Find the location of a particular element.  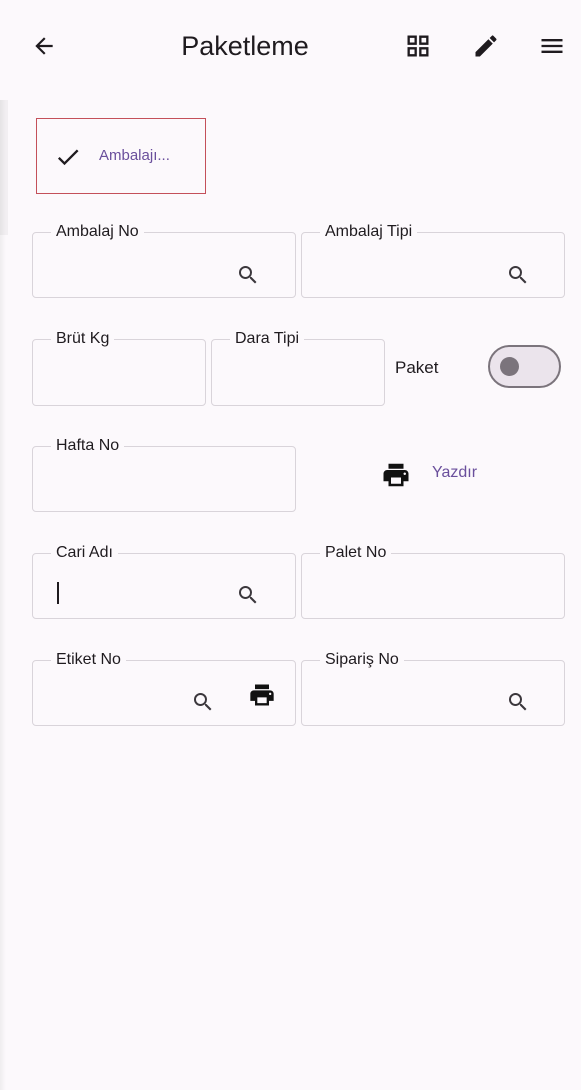

app-bar: Paketleme is located at coordinates (290, 46).